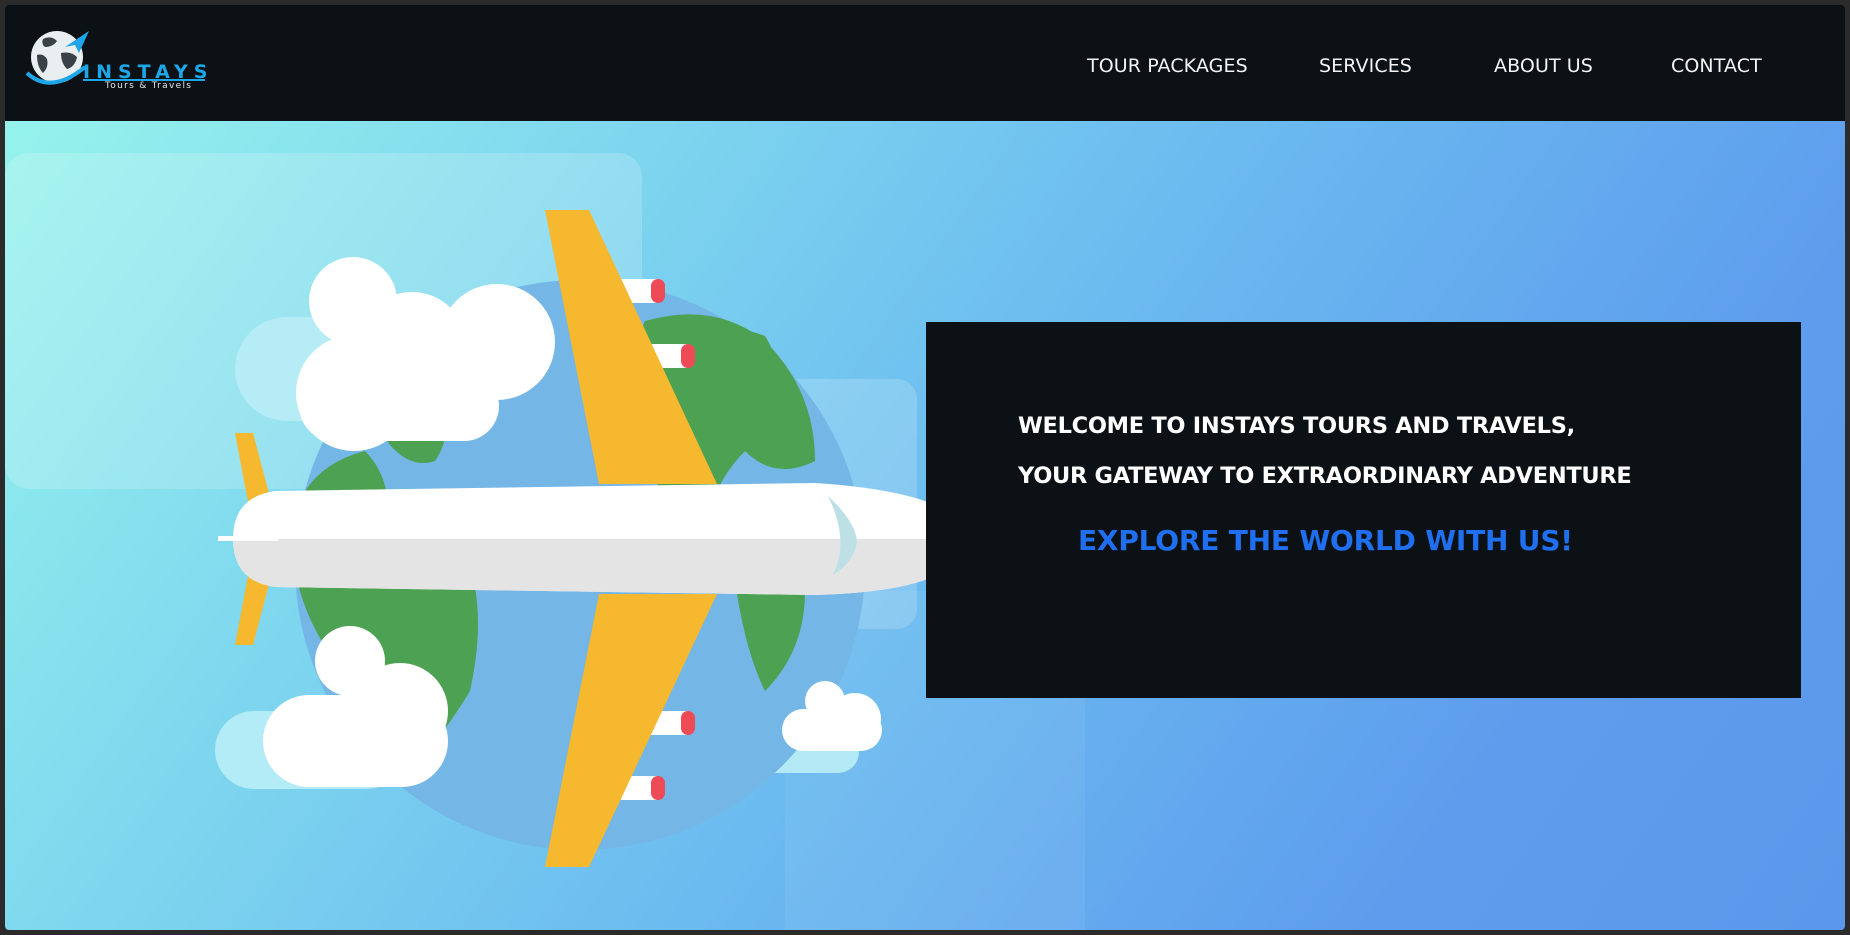 This screenshot has height=935, width=1850. Describe the element at coordinates (116, 59) in the screenshot. I see `brand-logo: INSTAYS Tours & Travels` at that location.